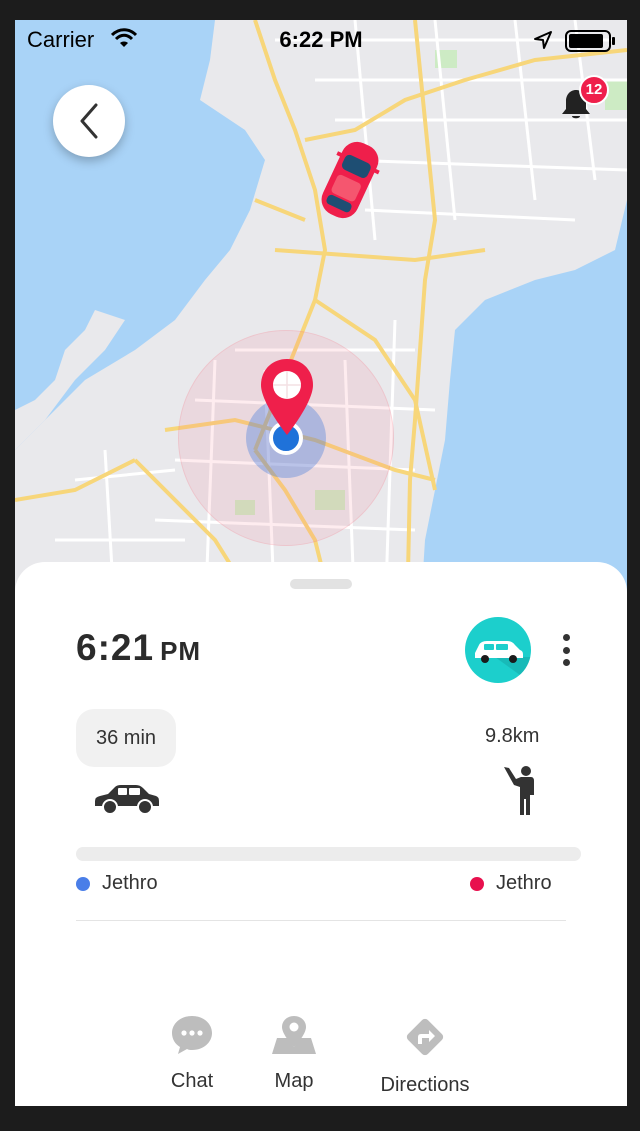  Describe the element at coordinates (524, 883) in the screenshot. I see `destination-name: Jethro` at that location.